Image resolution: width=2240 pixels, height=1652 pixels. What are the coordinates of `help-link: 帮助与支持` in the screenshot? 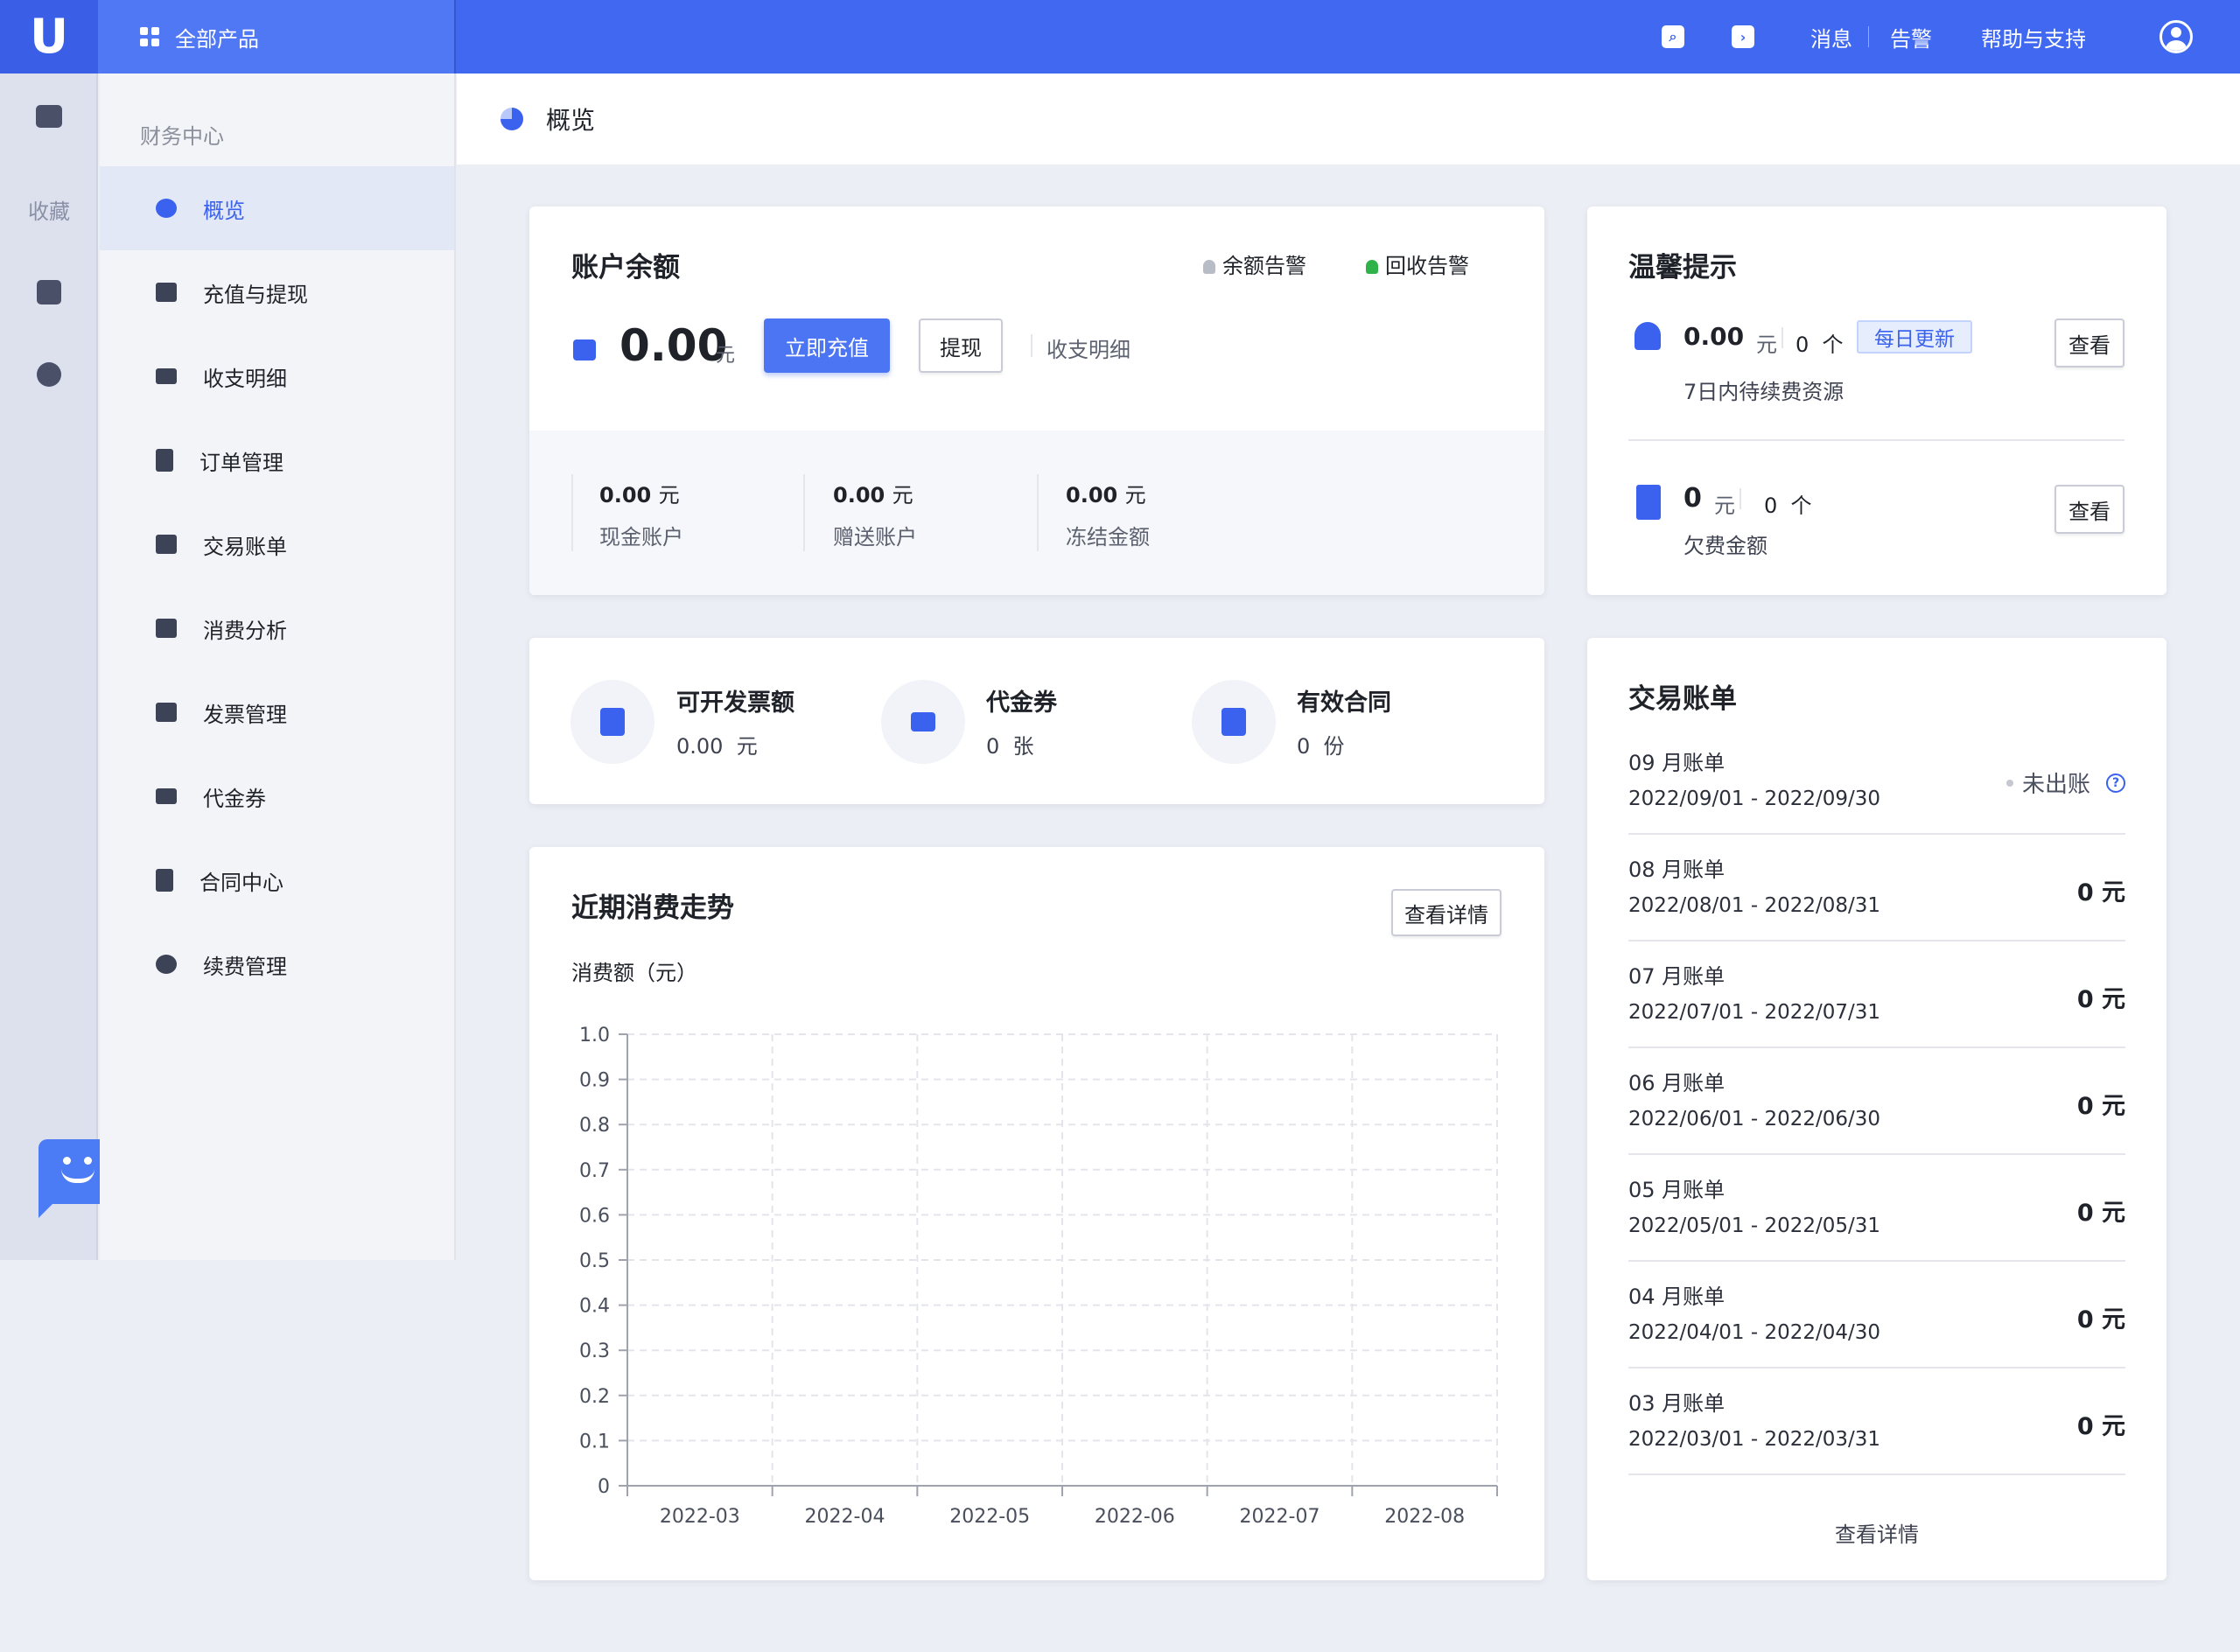 It's located at (2033, 37).